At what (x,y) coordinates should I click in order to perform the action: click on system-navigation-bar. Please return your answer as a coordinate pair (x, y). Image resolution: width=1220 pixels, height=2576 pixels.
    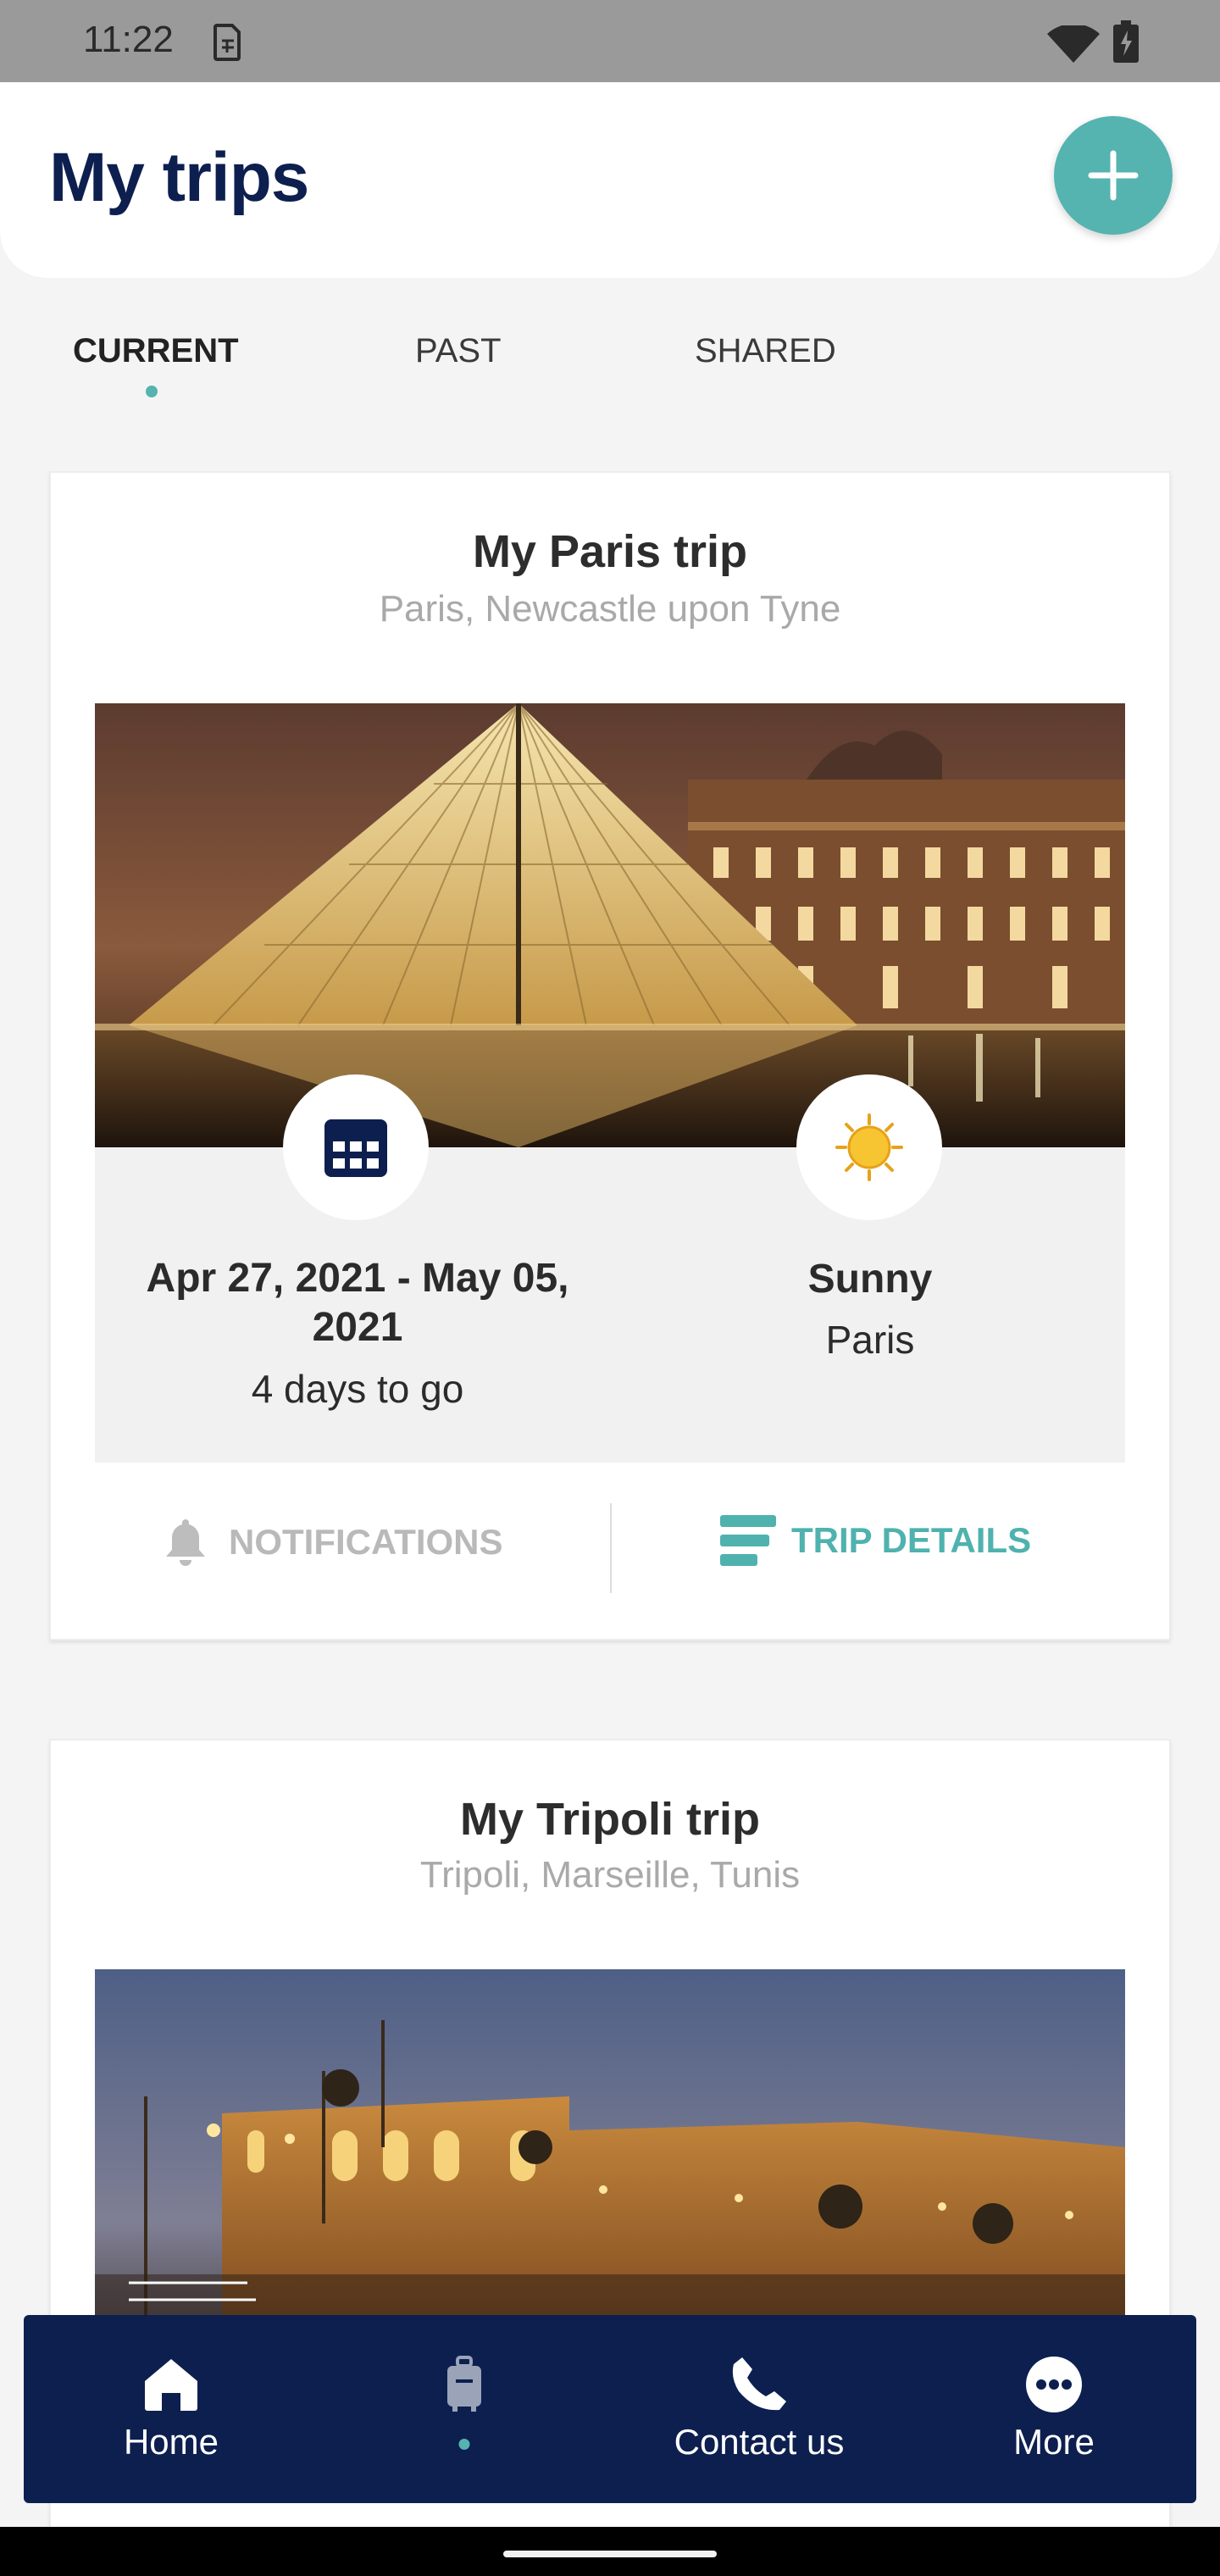
    Looking at the image, I should click on (610, 2551).